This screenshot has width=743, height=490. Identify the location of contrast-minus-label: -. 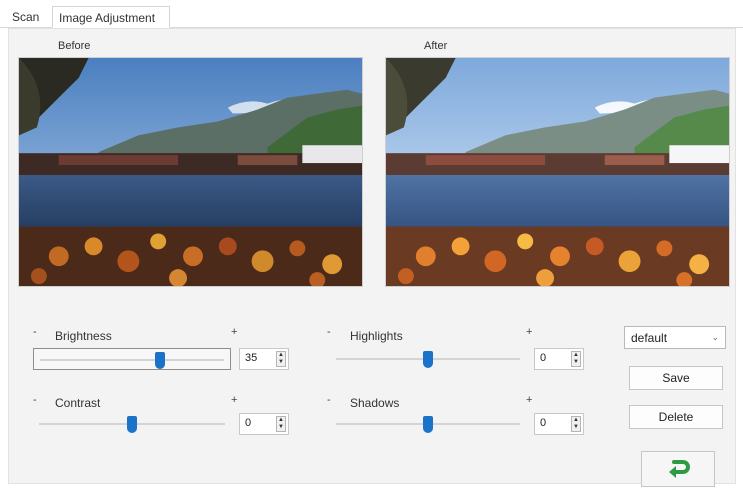
(35, 400).